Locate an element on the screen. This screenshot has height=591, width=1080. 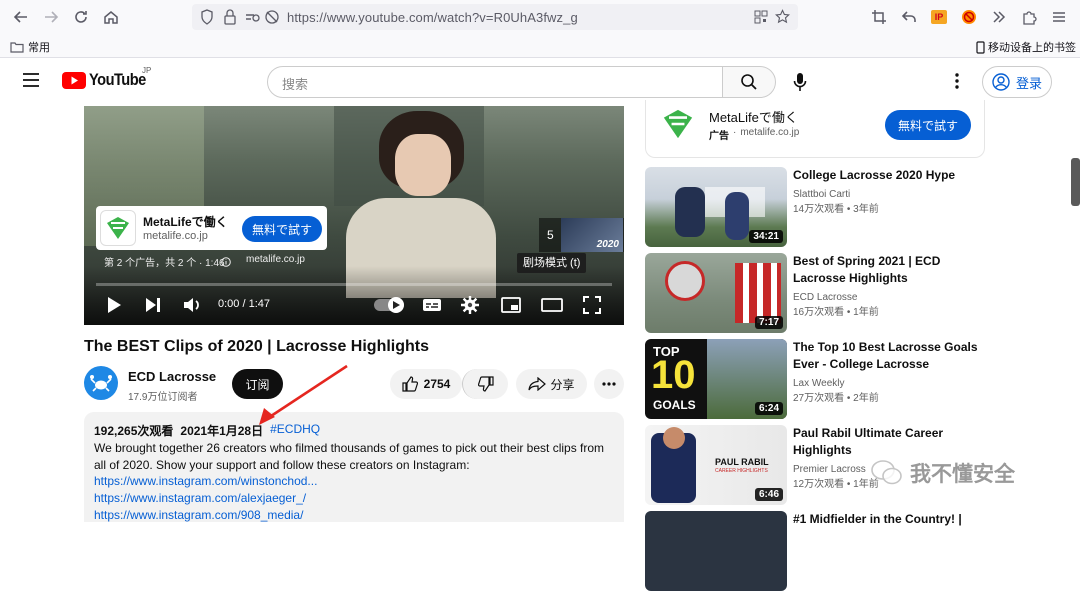
sidebar-ad-domain: metalife.co.jp is located at coordinates (770, 132).